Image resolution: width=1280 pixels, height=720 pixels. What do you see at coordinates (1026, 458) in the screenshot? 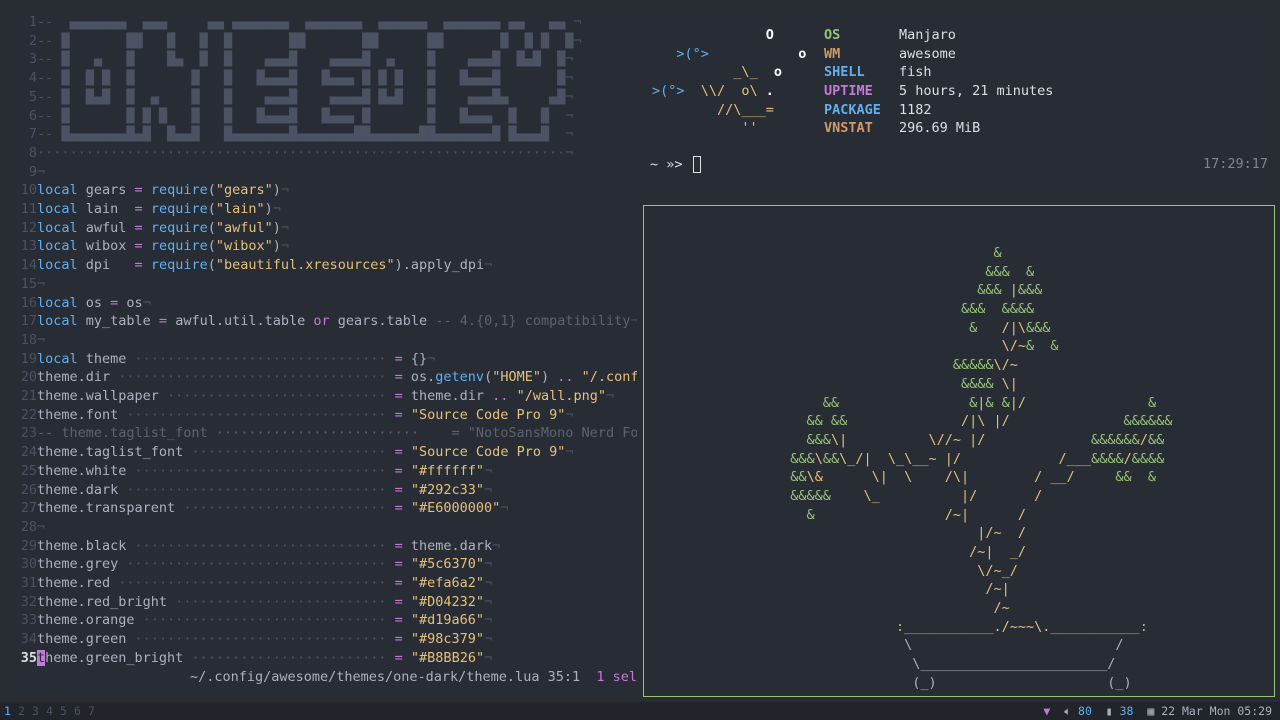
I see `text-segment: /___` at bounding box center [1026, 458].